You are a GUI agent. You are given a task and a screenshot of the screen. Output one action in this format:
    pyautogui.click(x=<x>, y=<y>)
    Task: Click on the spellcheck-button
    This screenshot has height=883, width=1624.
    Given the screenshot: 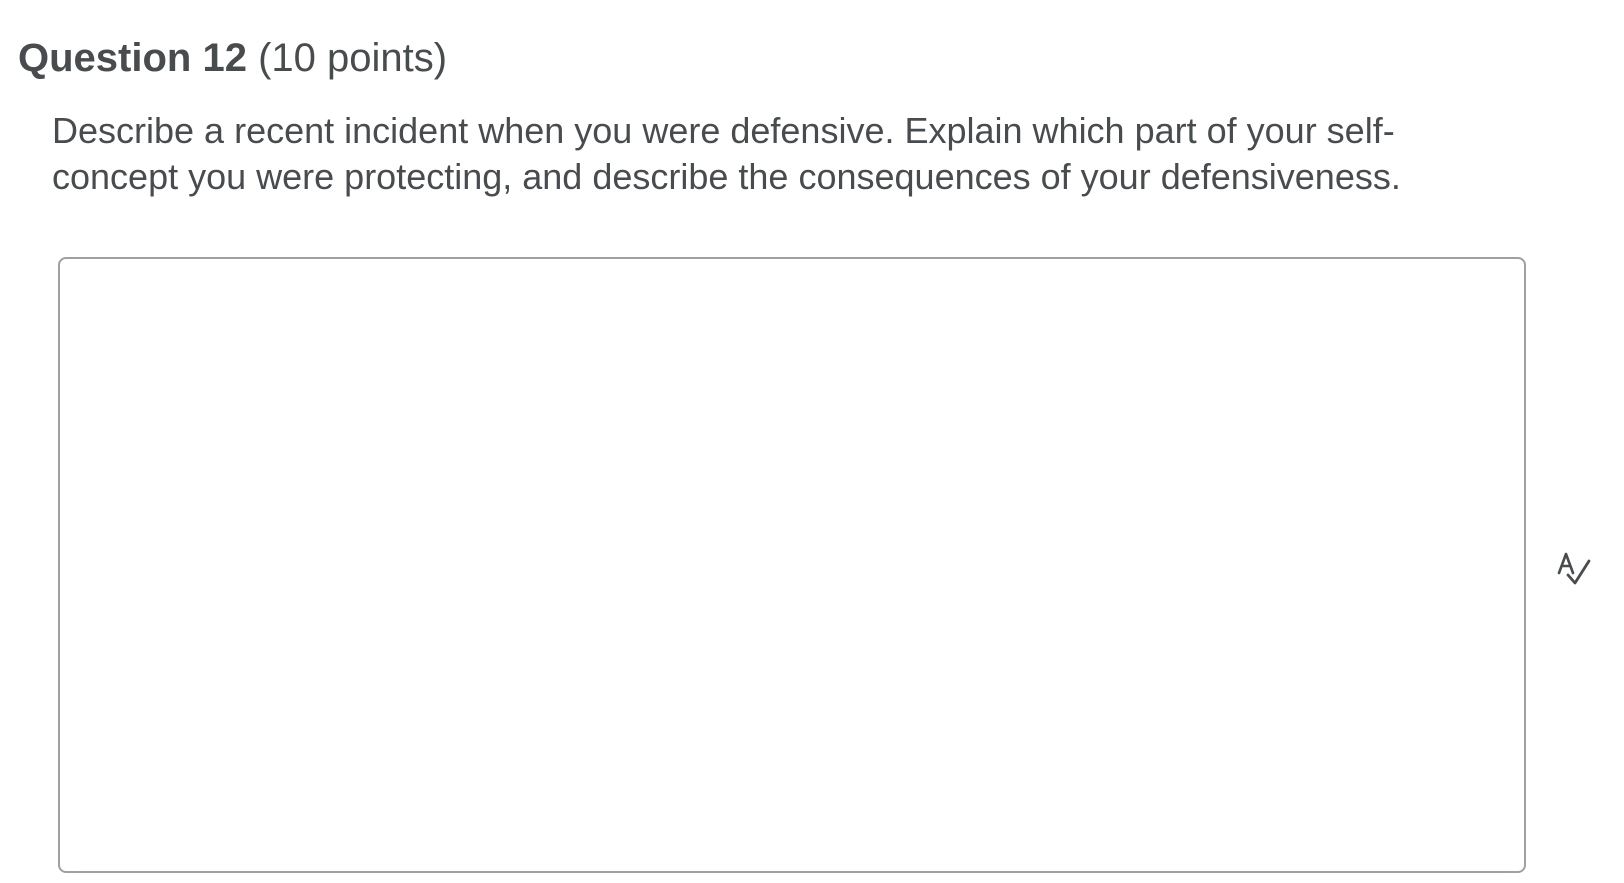 What is the action you would take?
    pyautogui.click(x=1574, y=569)
    